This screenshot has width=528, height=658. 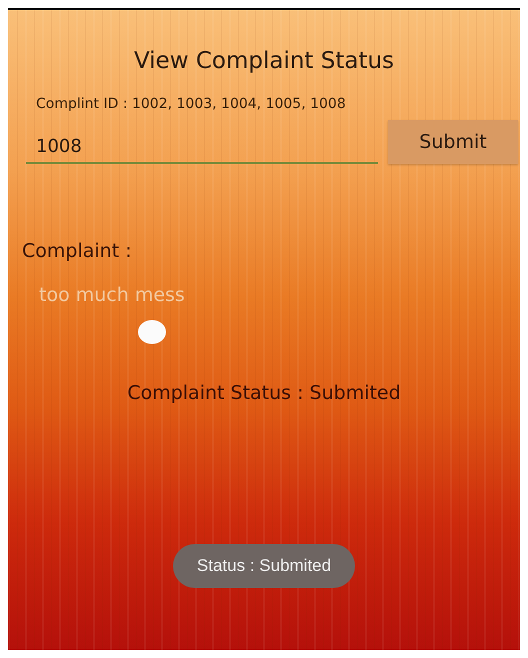 What do you see at coordinates (264, 566) in the screenshot?
I see `status-toast: Status : Submited` at bounding box center [264, 566].